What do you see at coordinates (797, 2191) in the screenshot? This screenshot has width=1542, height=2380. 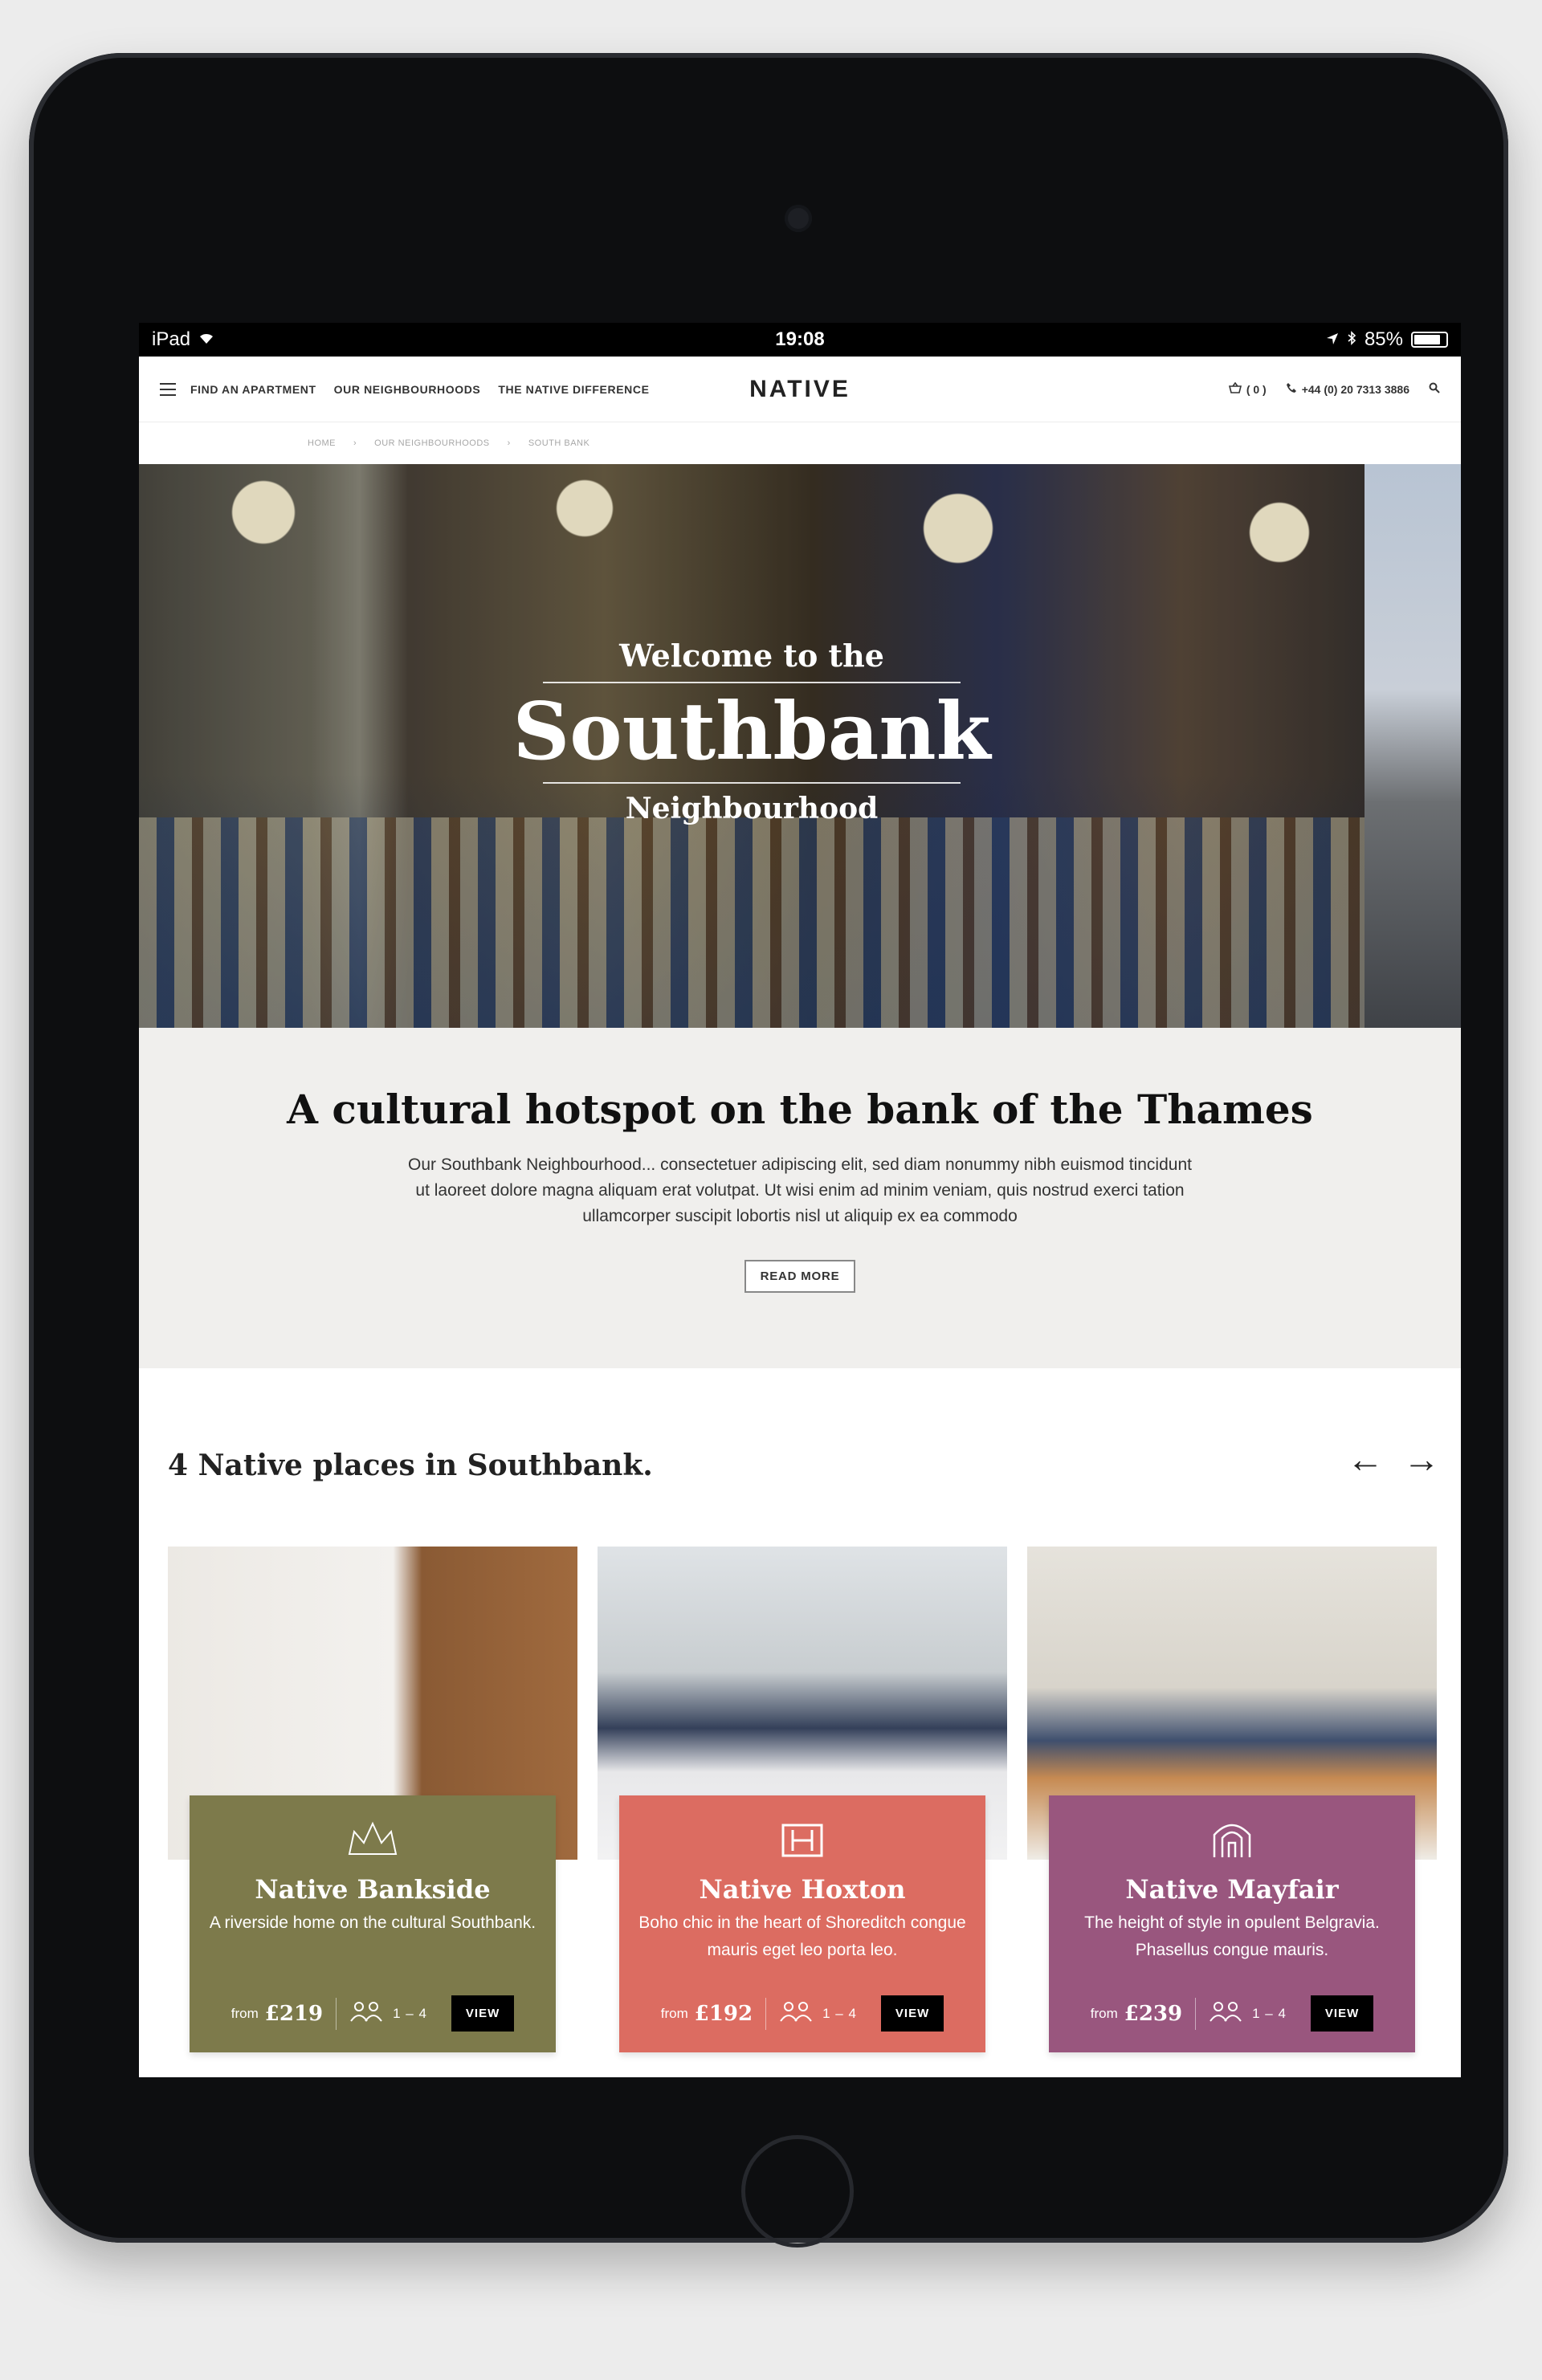 I see `home-button` at bounding box center [797, 2191].